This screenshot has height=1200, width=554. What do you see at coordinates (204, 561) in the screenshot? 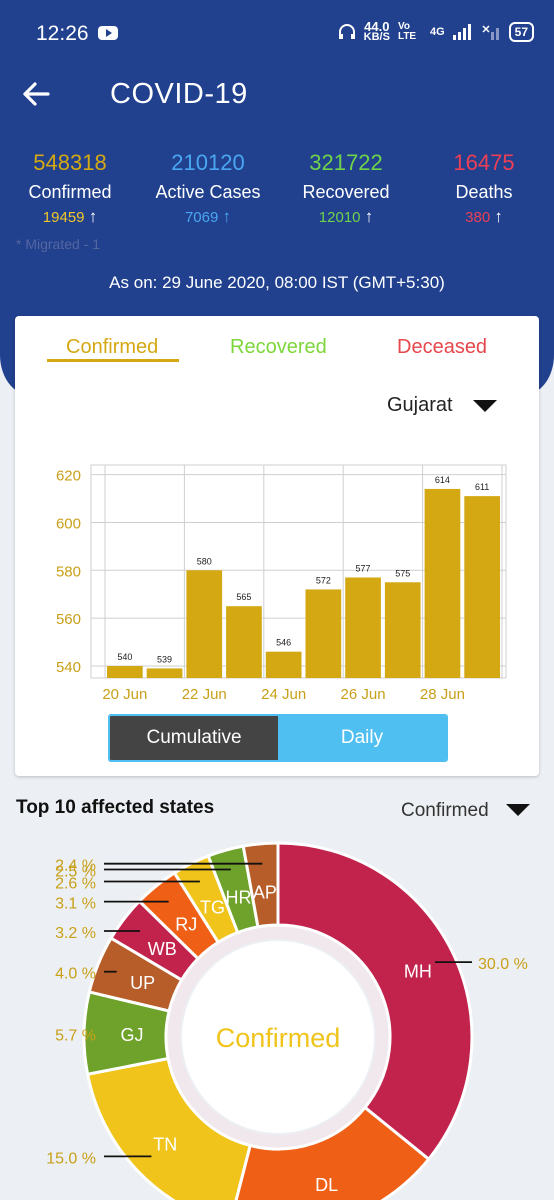
I see `bar-value-label: 580` at bounding box center [204, 561].